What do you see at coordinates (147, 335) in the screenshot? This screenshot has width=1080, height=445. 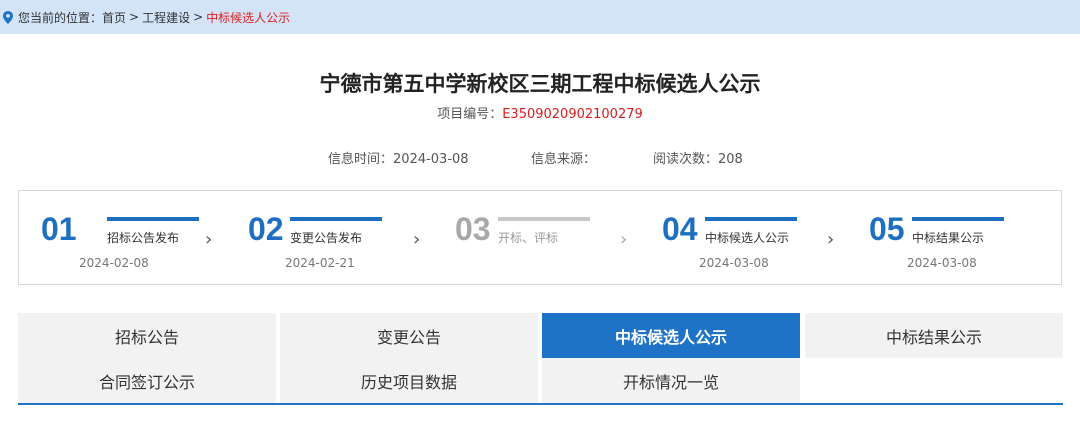 I see `tab-tender-notice: 招标公告` at bounding box center [147, 335].